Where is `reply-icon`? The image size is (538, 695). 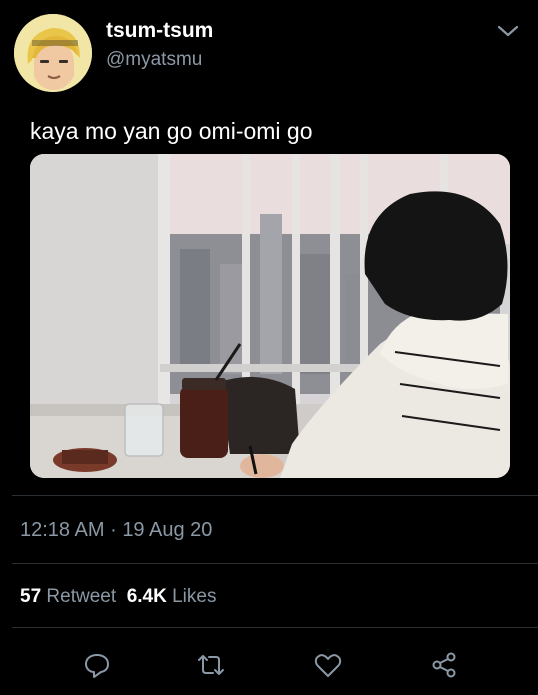
reply-icon is located at coordinates (97, 666).